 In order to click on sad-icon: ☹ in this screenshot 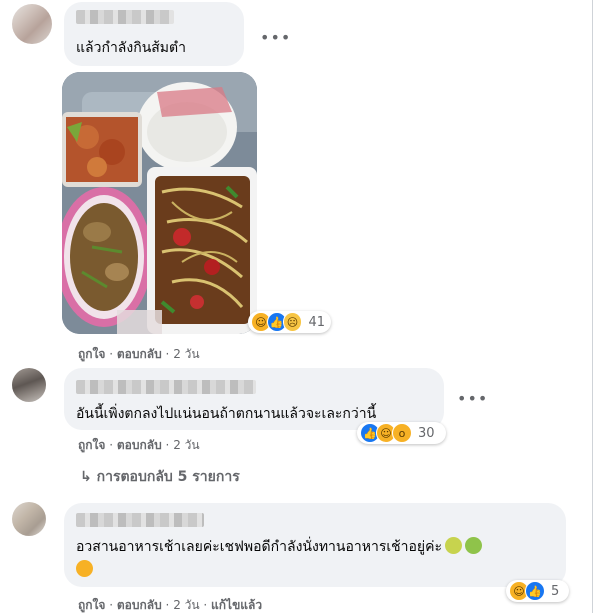, I will do `click(292, 322)`.